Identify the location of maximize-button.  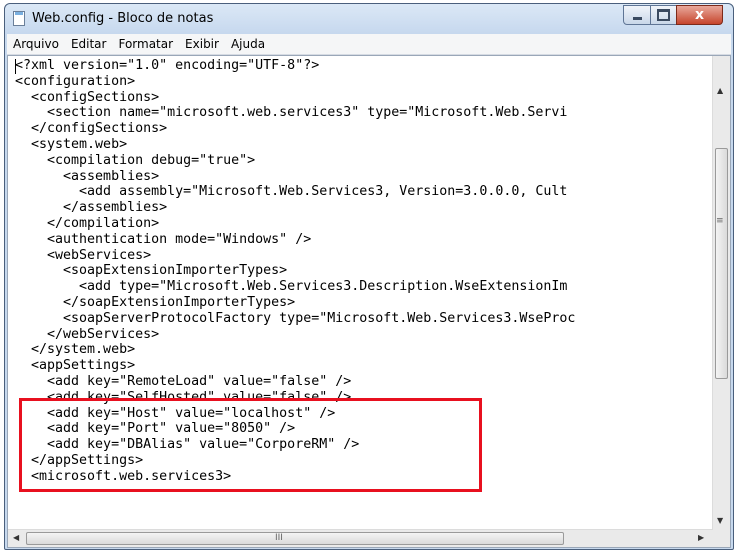
(663, 15).